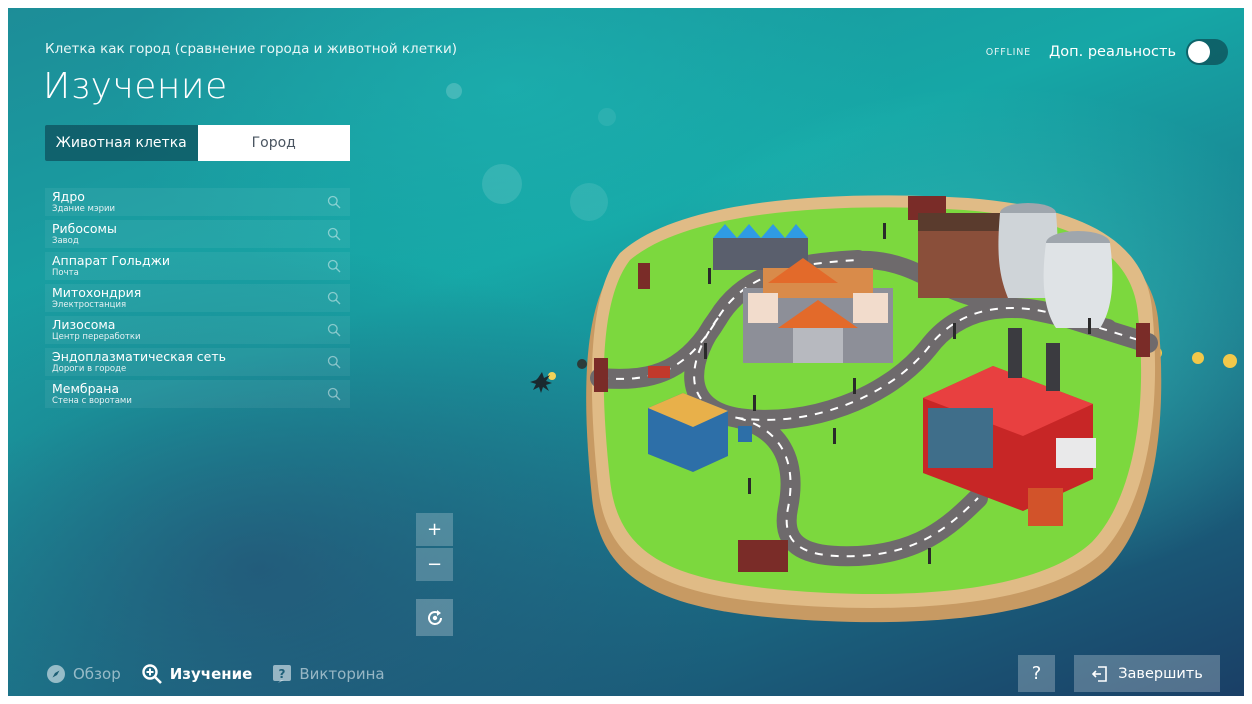 This screenshot has width=1252, height=704. I want to click on tab-city: Город, so click(273, 143).